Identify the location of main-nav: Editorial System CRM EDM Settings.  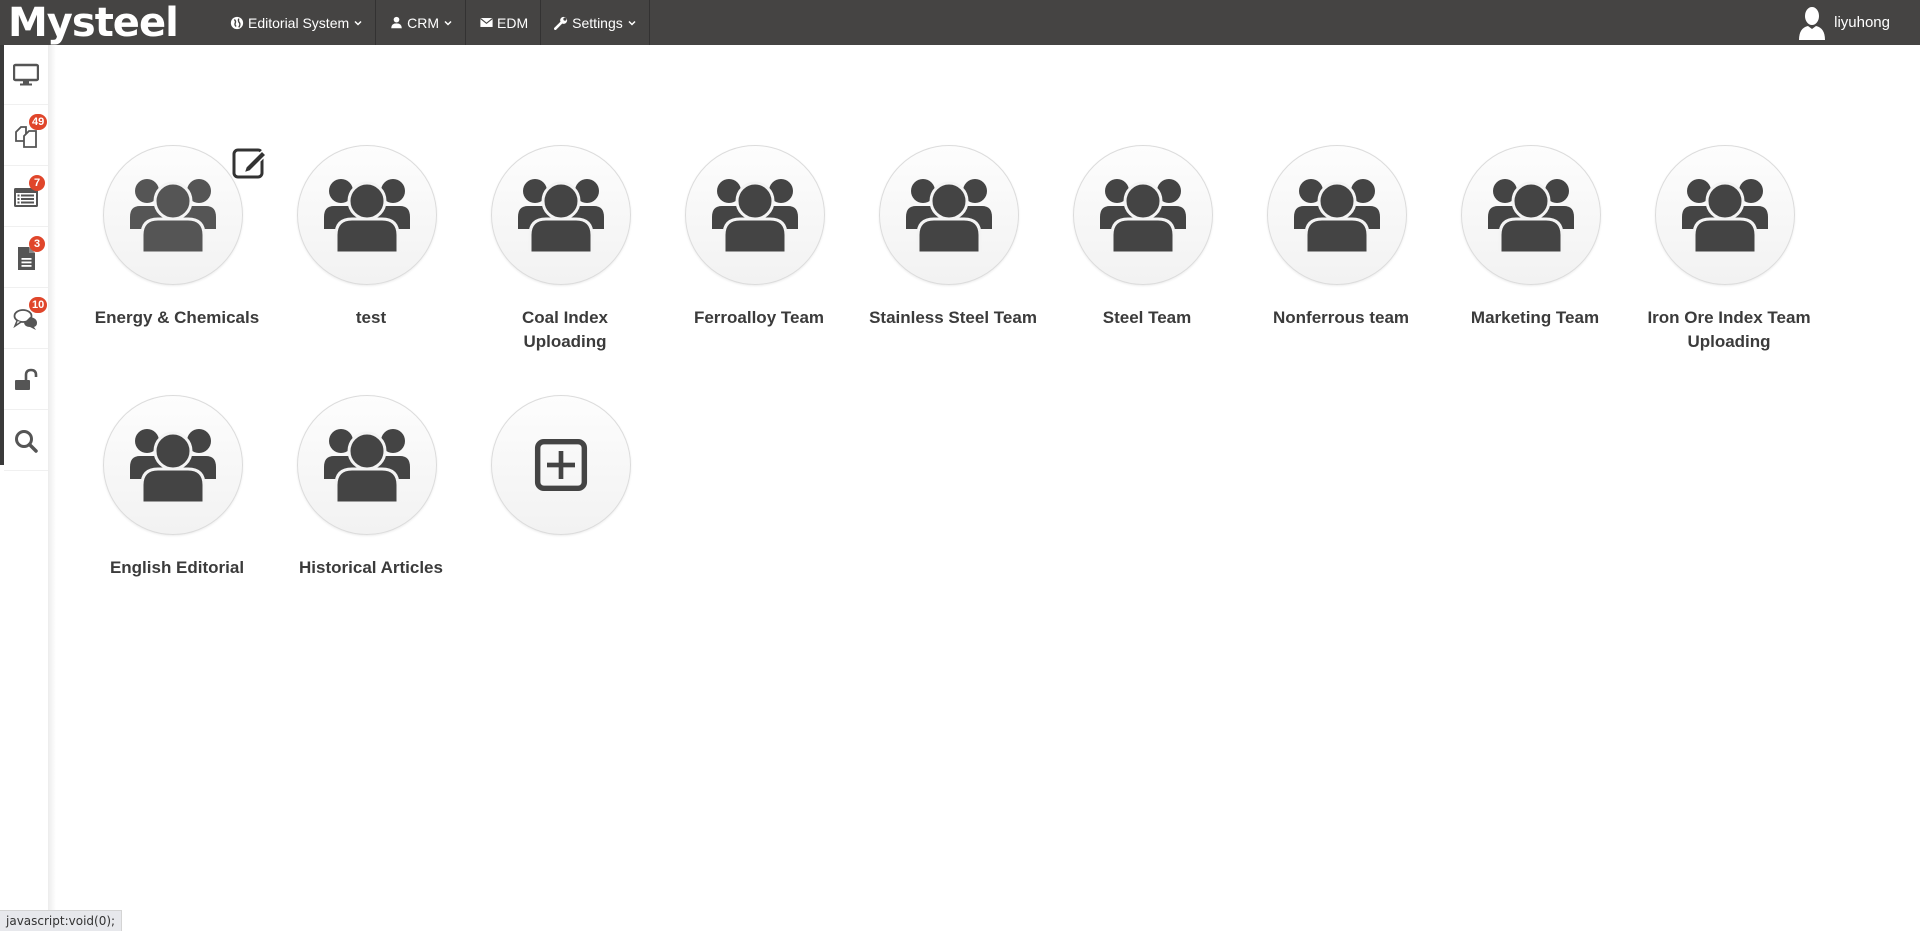
(432, 22).